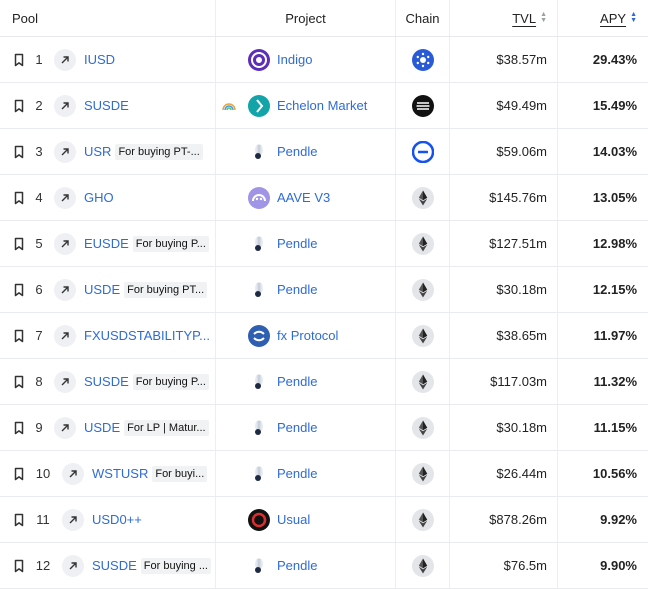 Image resolution: width=648 pixels, height=589 pixels. Describe the element at coordinates (615, 427) in the screenshot. I see `apy-value: 11.15%` at that location.